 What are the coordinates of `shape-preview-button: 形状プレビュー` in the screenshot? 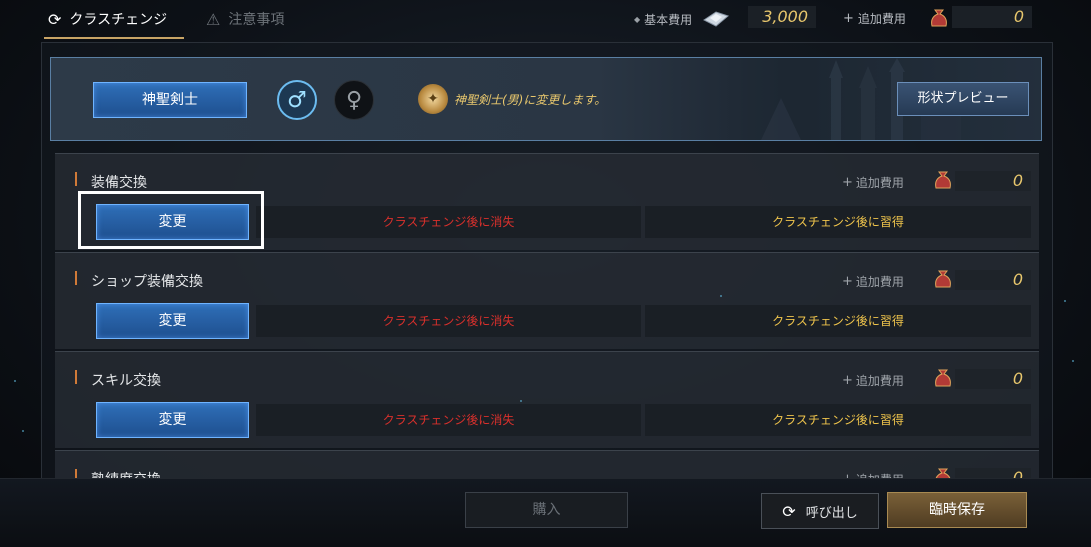 It's located at (963, 99).